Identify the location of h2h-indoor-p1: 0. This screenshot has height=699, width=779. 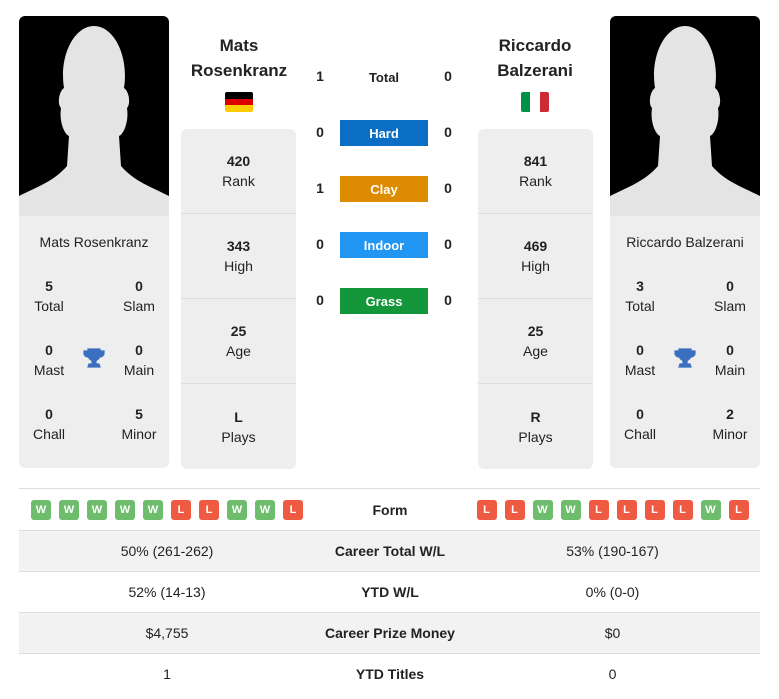
(320, 244).